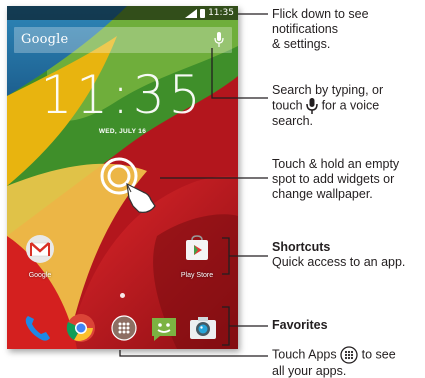  I want to click on note-line: search., so click(292, 121).